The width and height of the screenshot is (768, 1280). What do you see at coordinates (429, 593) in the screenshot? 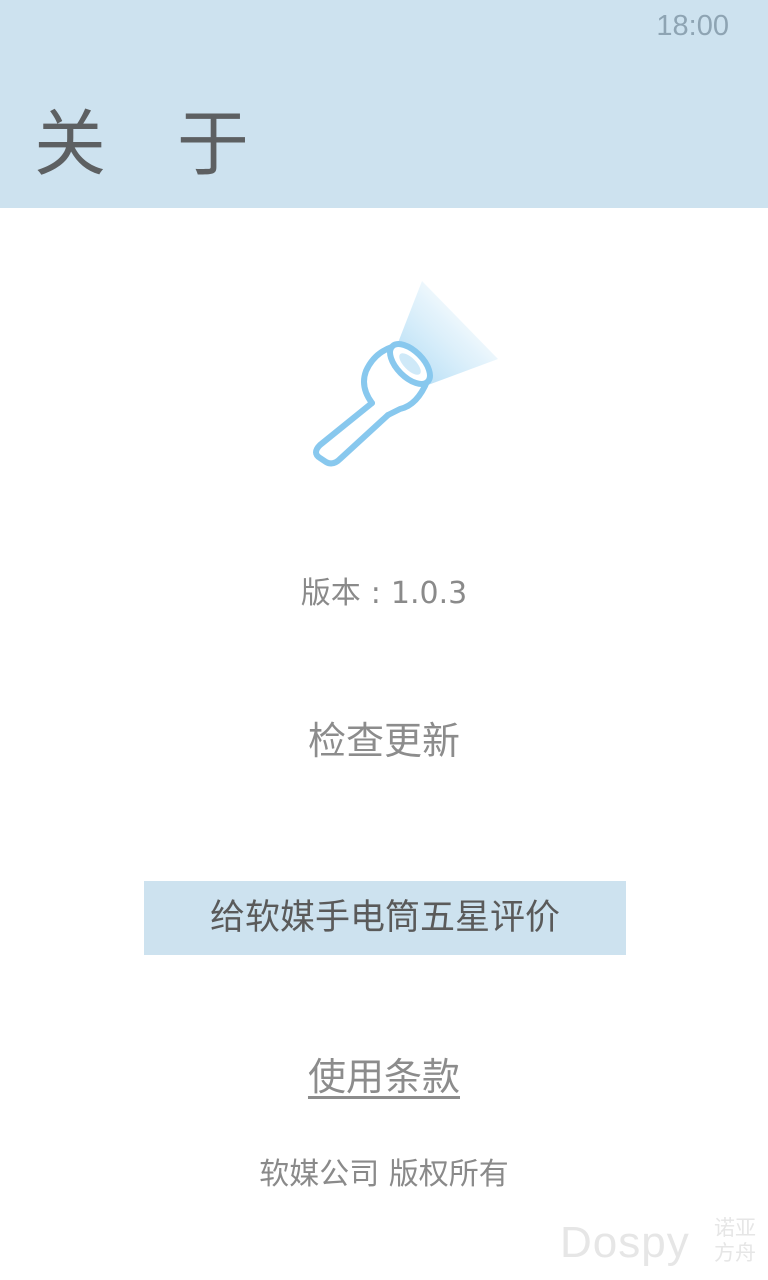
I see `version-number: 1.0.3` at bounding box center [429, 593].